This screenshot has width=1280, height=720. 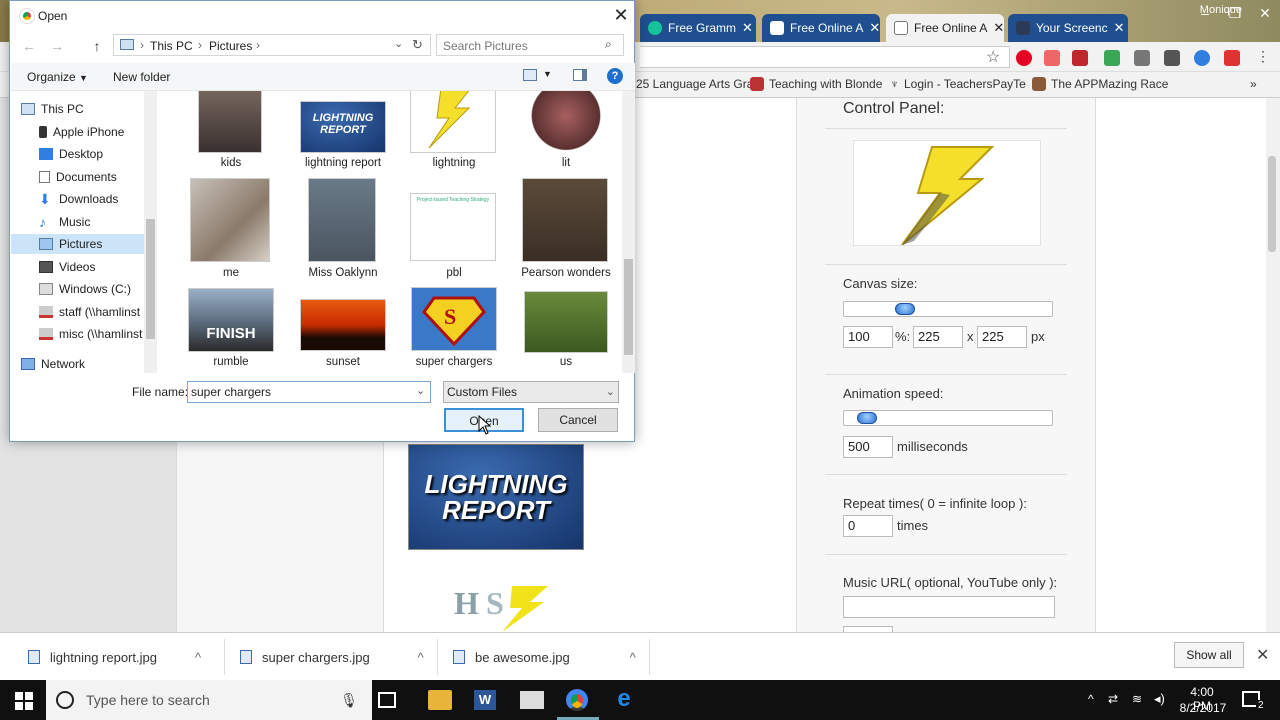 I want to click on files-scrollbar-thumb, so click(x=628, y=307).